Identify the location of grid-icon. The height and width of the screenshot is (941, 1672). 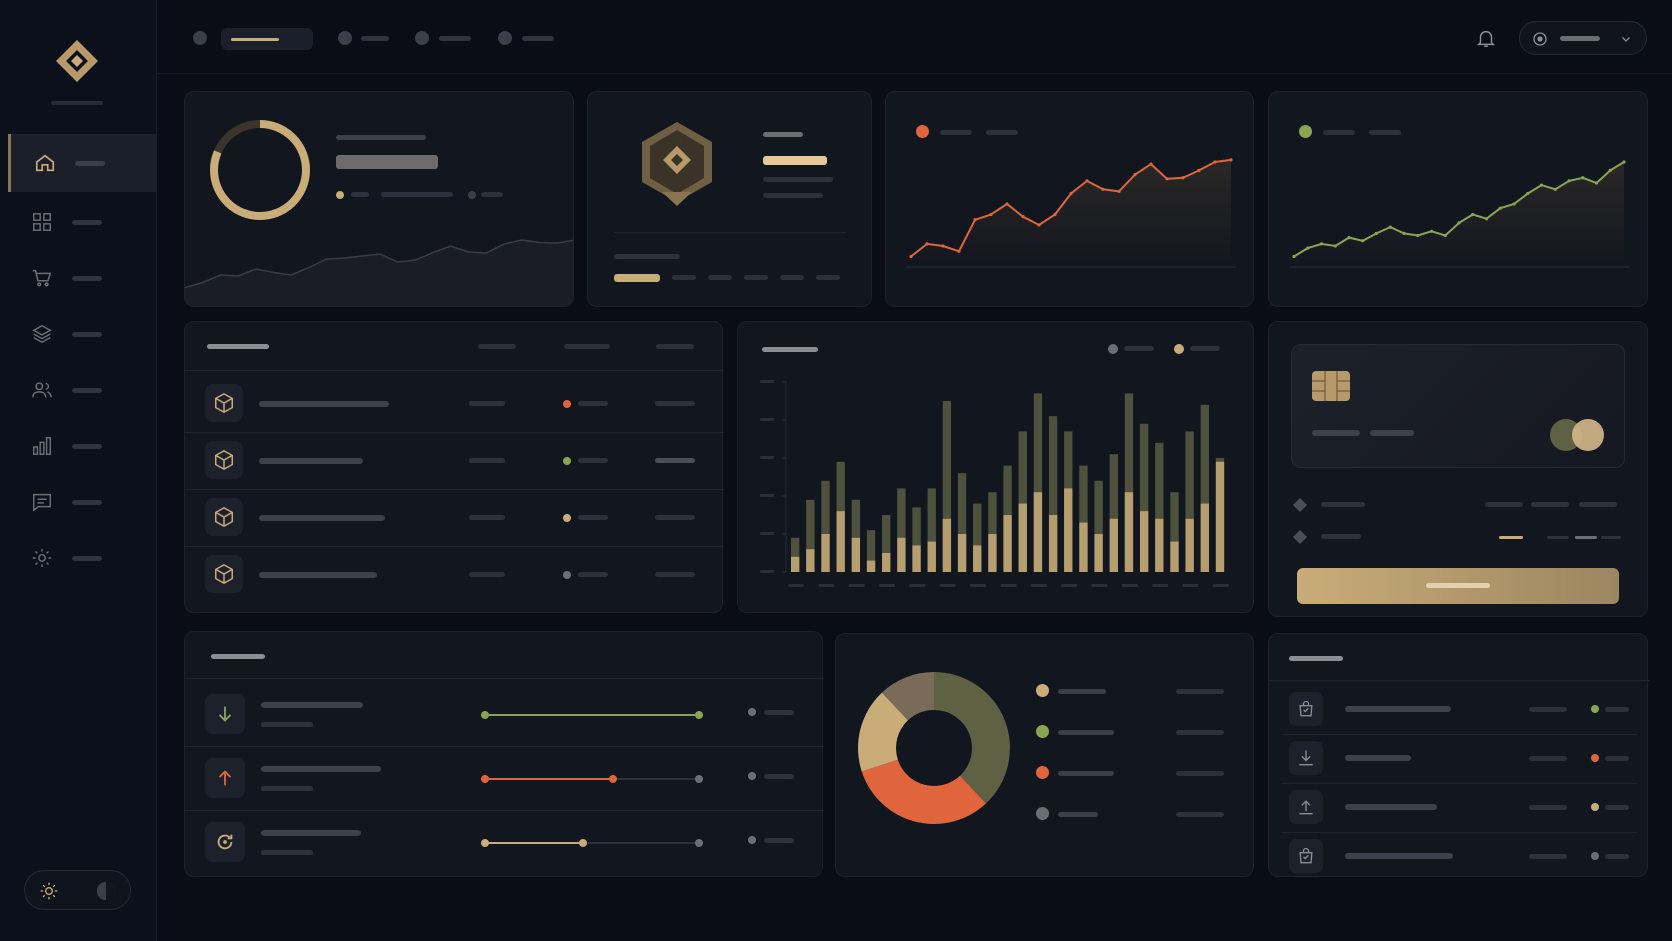
(42, 222).